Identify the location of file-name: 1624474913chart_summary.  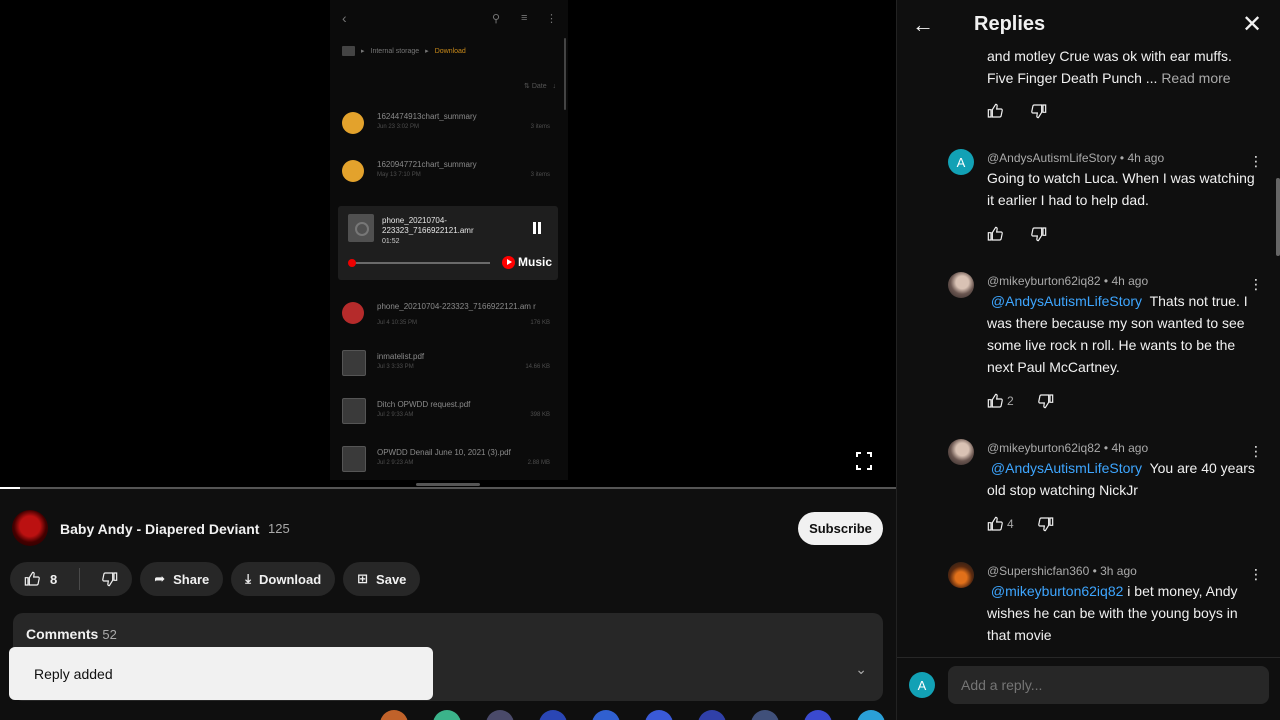
(427, 116).